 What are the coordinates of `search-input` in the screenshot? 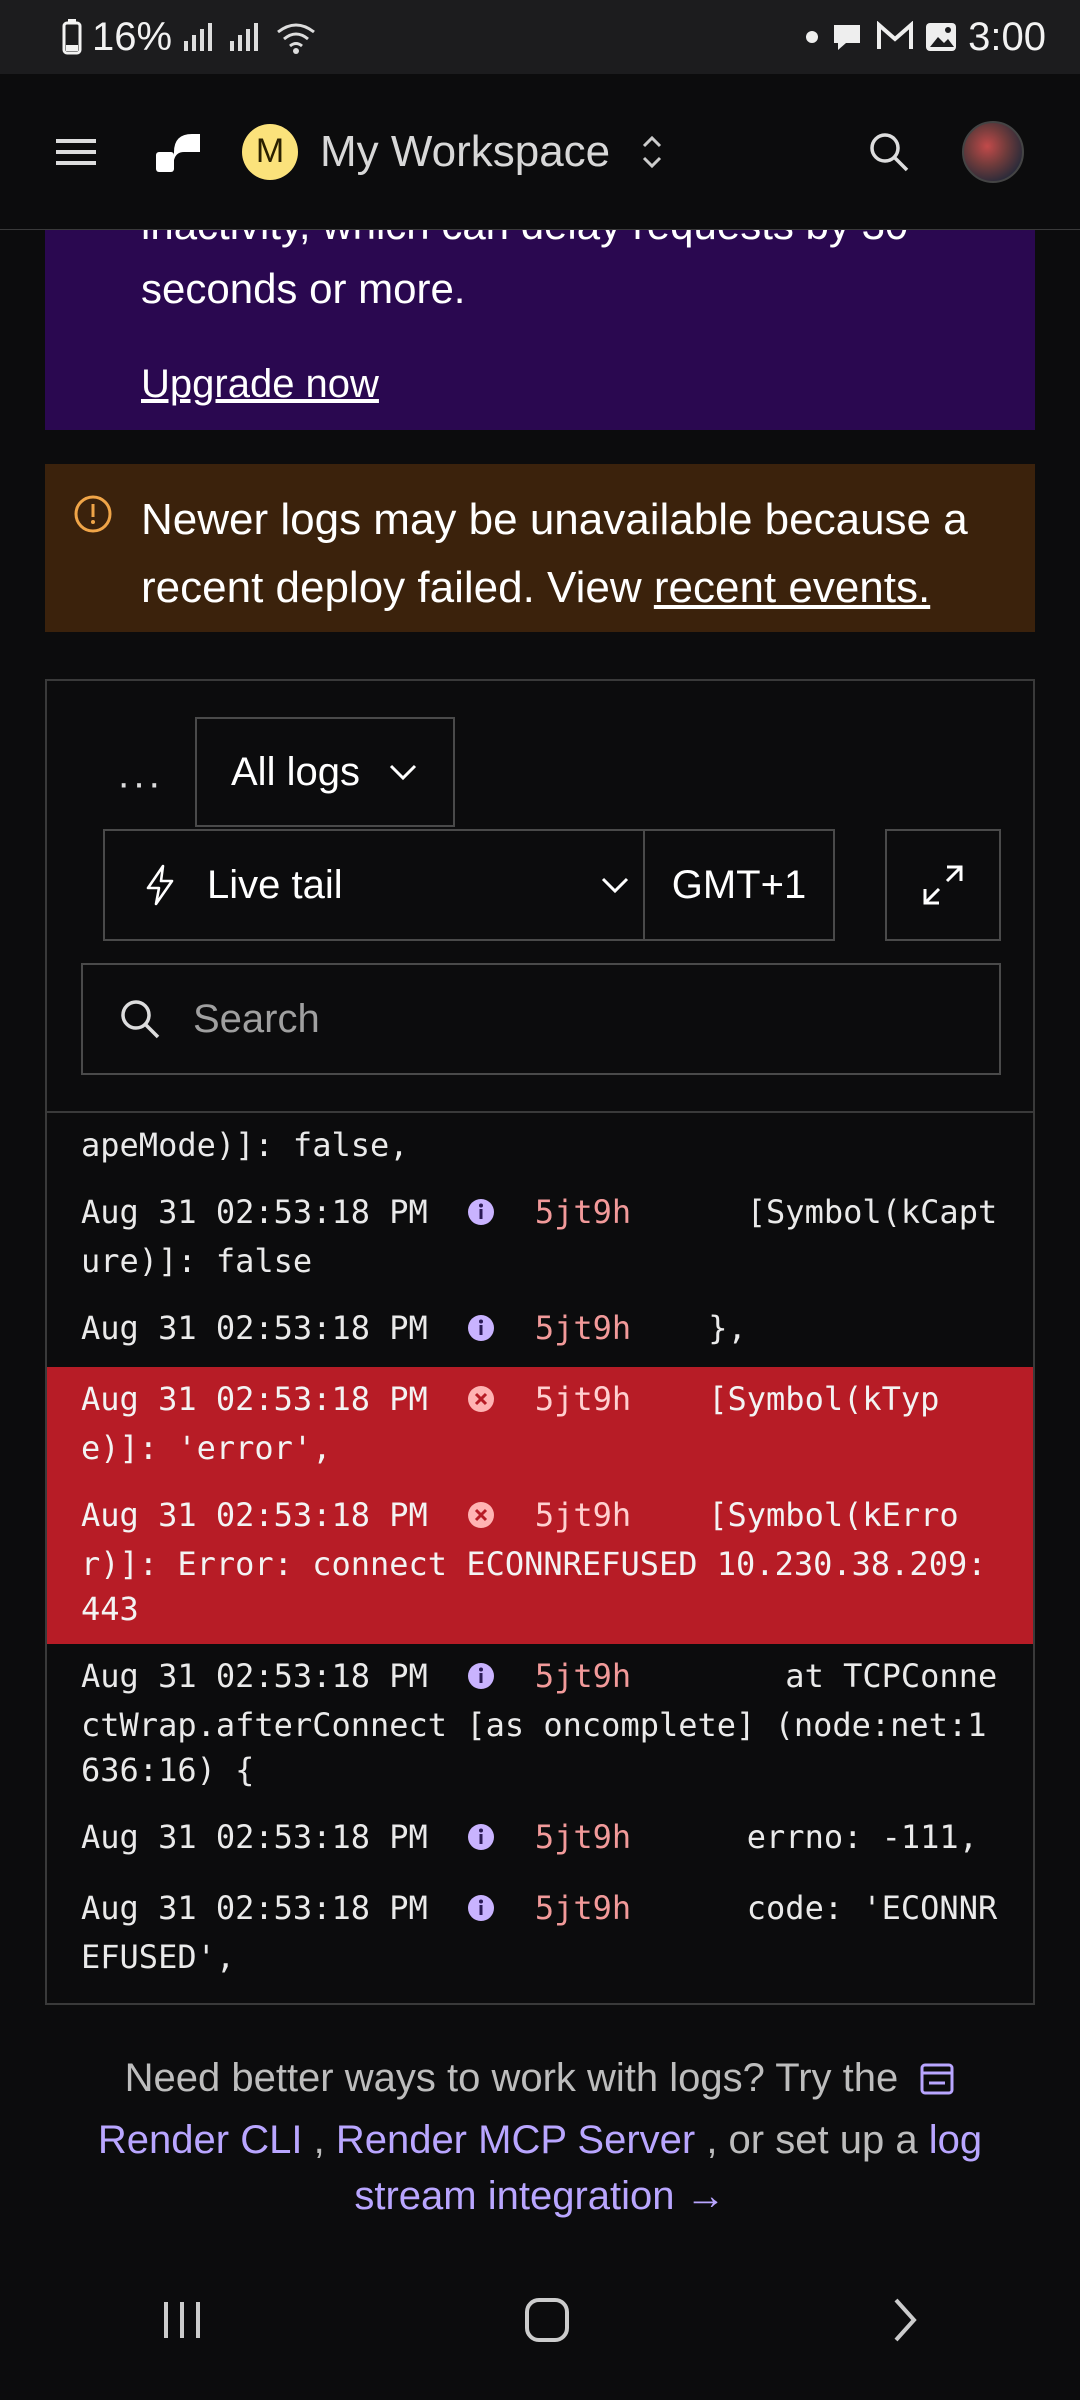 It's located at (573, 1019).